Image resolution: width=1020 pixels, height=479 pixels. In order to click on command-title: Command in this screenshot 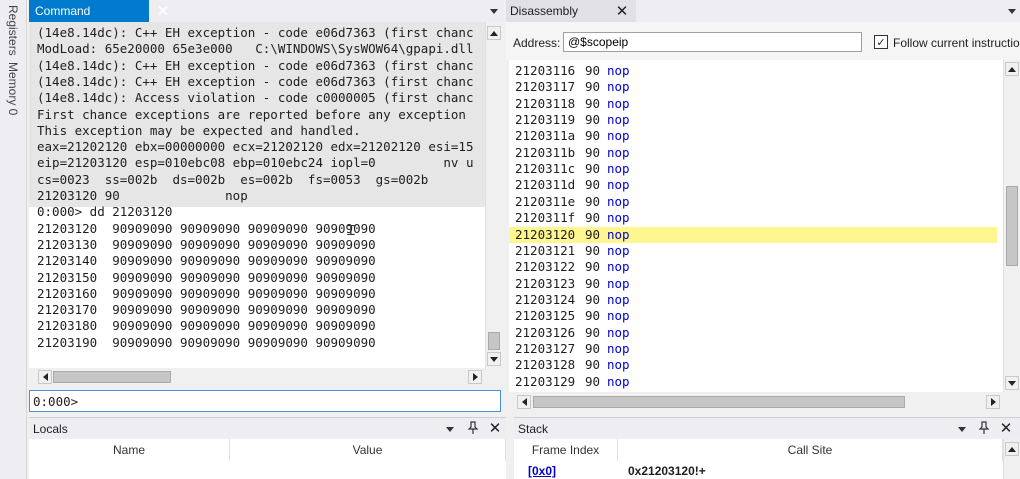, I will do `click(63, 11)`.